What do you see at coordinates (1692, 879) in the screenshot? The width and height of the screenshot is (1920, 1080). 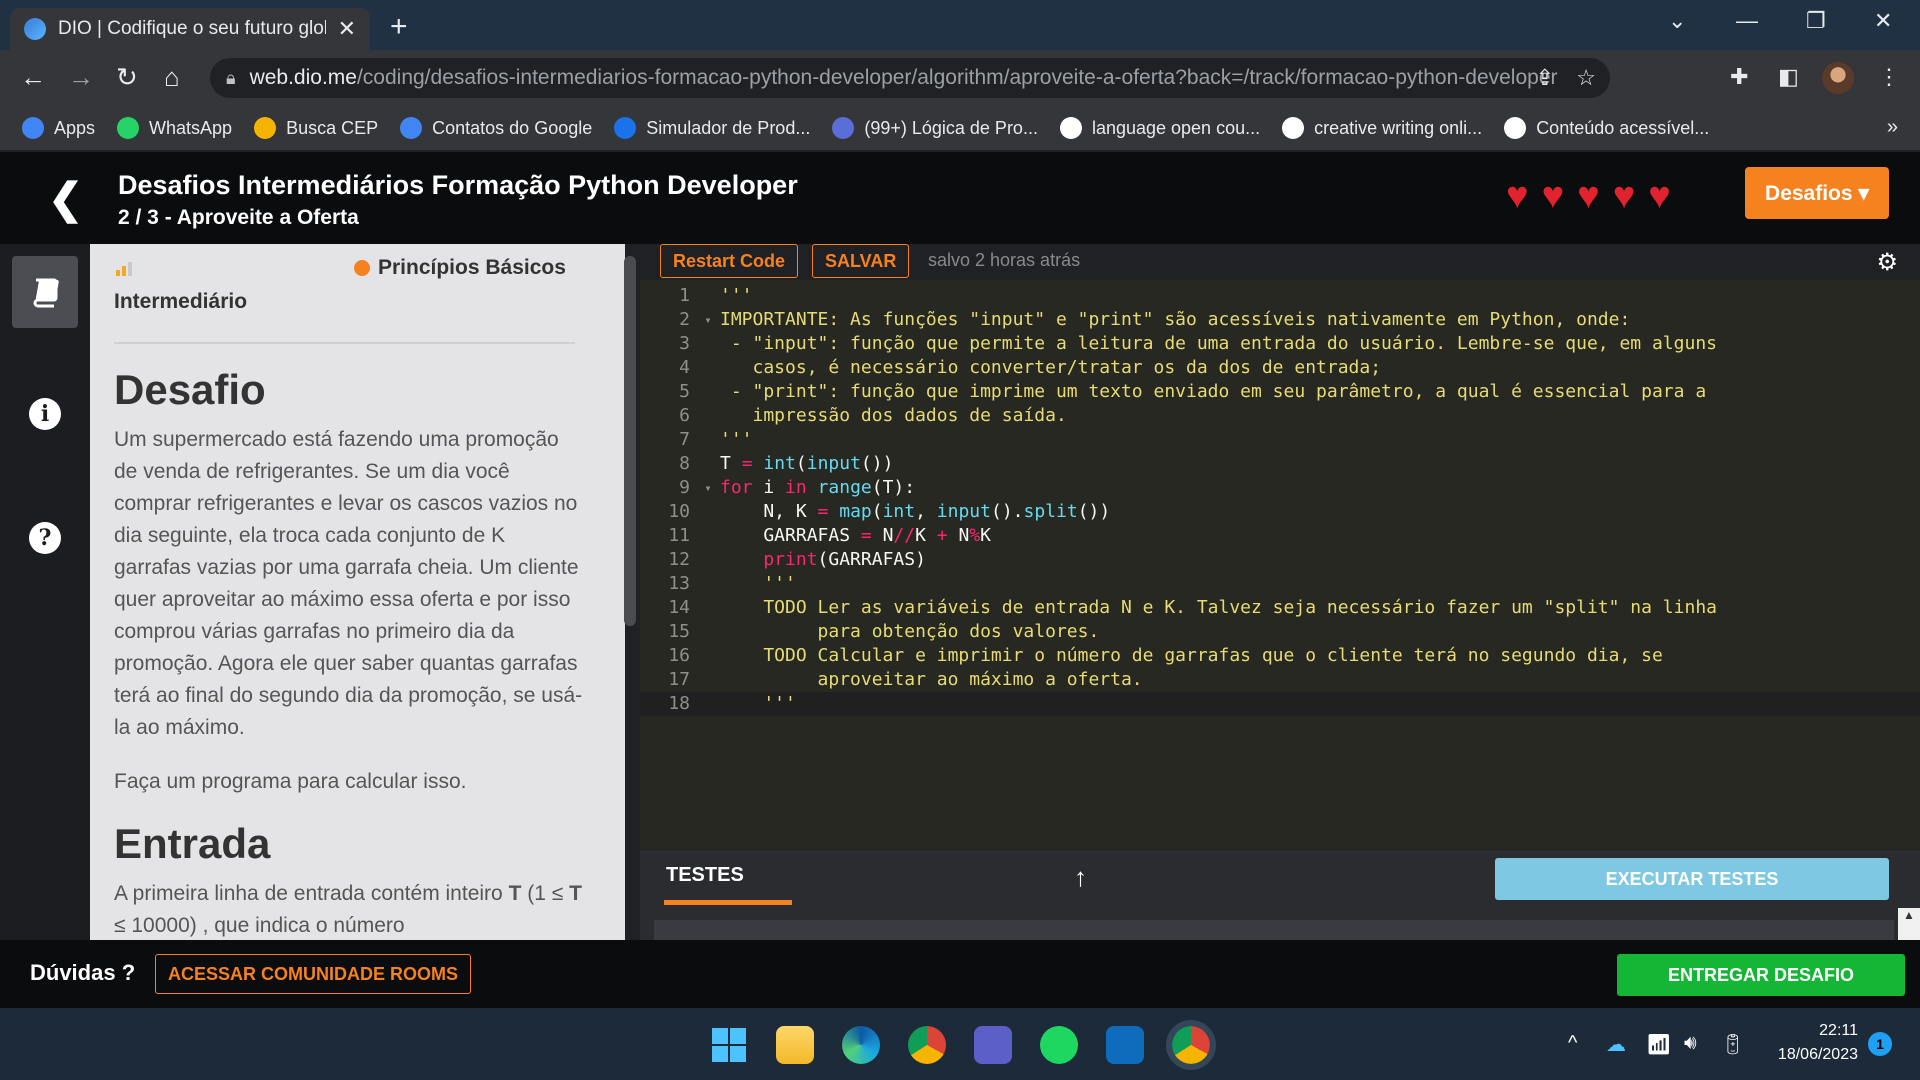 I see `run-tests-button: EXECUTAR TESTES` at bounding box center [1692, 879].